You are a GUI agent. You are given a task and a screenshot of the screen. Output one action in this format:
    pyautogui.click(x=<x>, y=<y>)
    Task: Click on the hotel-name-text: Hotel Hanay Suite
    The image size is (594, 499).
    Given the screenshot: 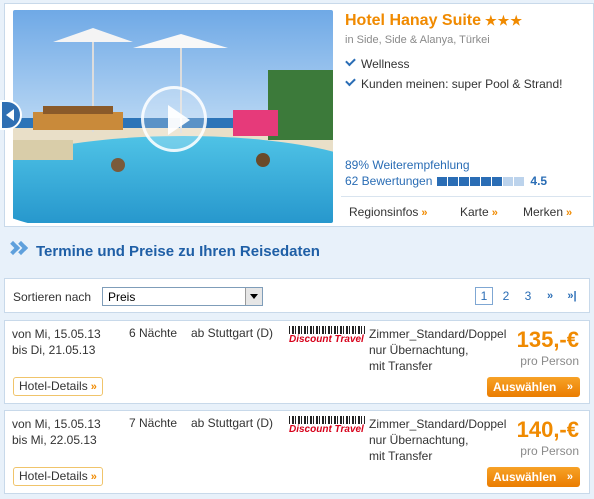 What is the action you would take?
    pyautogui.click(x=413, y=20)
    